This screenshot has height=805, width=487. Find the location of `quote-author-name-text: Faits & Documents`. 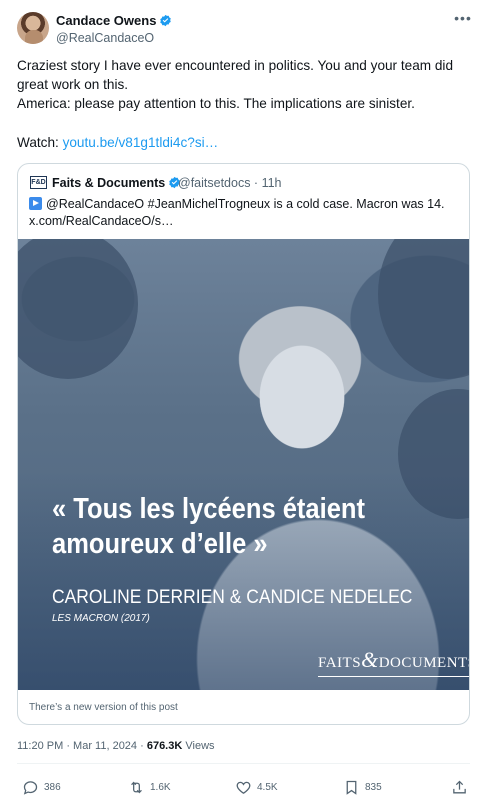

quote-author-name-text: Faits & Documents is located at coordinates (108, 183).